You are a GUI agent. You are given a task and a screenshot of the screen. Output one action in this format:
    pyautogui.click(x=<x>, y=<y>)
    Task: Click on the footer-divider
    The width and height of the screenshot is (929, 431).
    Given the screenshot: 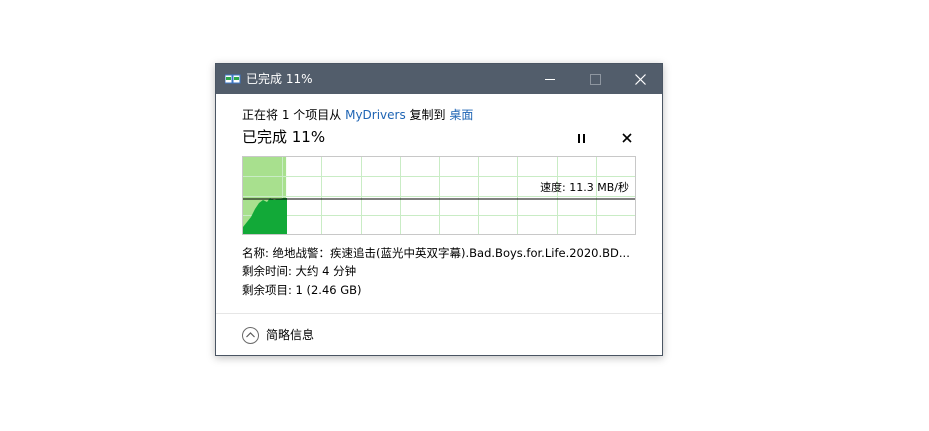 What is the action you would take?
    pyautogui.click(x=439, y=313)
    